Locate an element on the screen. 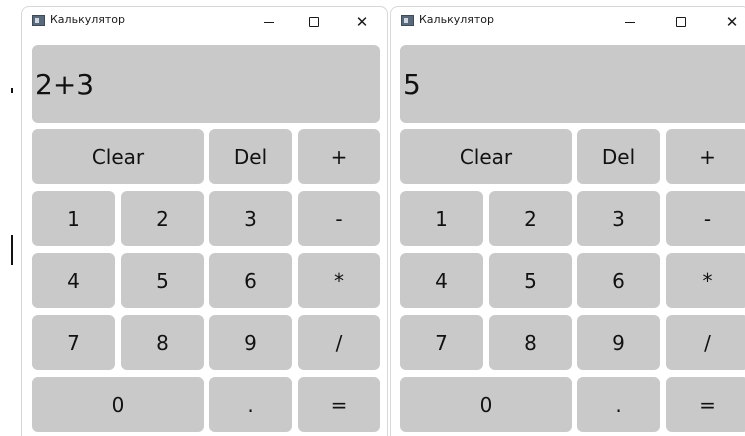 This screenshot has height=436, width=745. calculator-display: 5 is located at coordinates (572, 84).